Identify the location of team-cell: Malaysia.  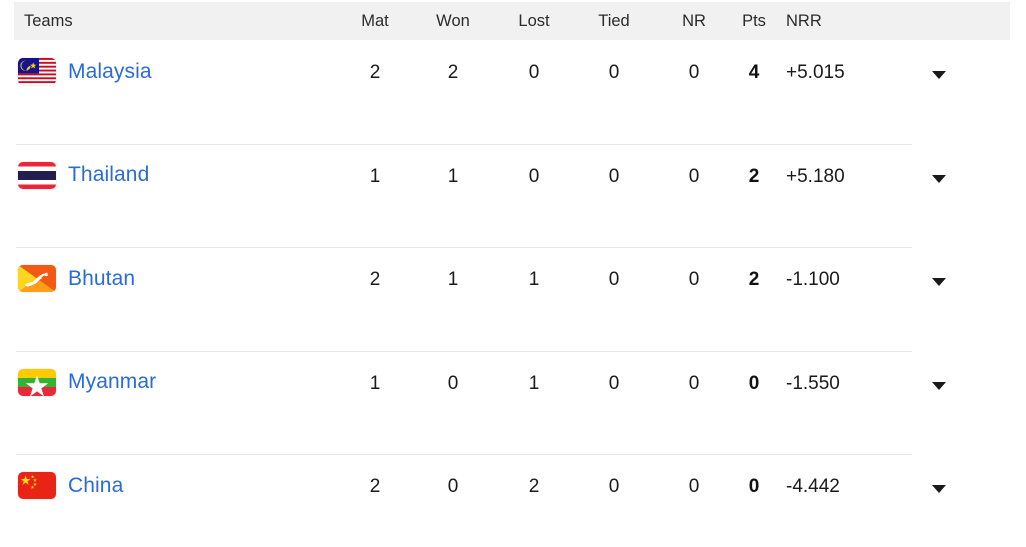
(85, 71).